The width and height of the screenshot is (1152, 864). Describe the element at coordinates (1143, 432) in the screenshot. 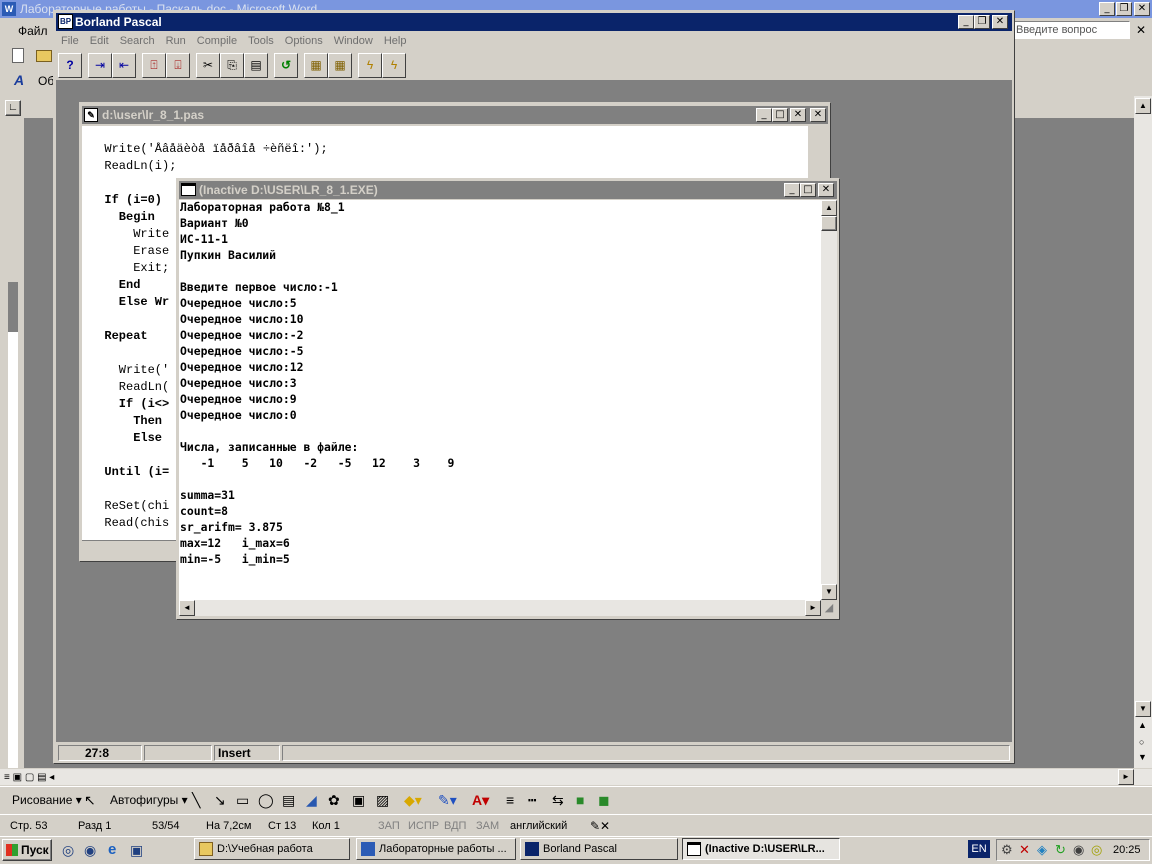

I see `word-vertical-scrollbar: ▲ ▼ ▲ ○ ▼` at that location.